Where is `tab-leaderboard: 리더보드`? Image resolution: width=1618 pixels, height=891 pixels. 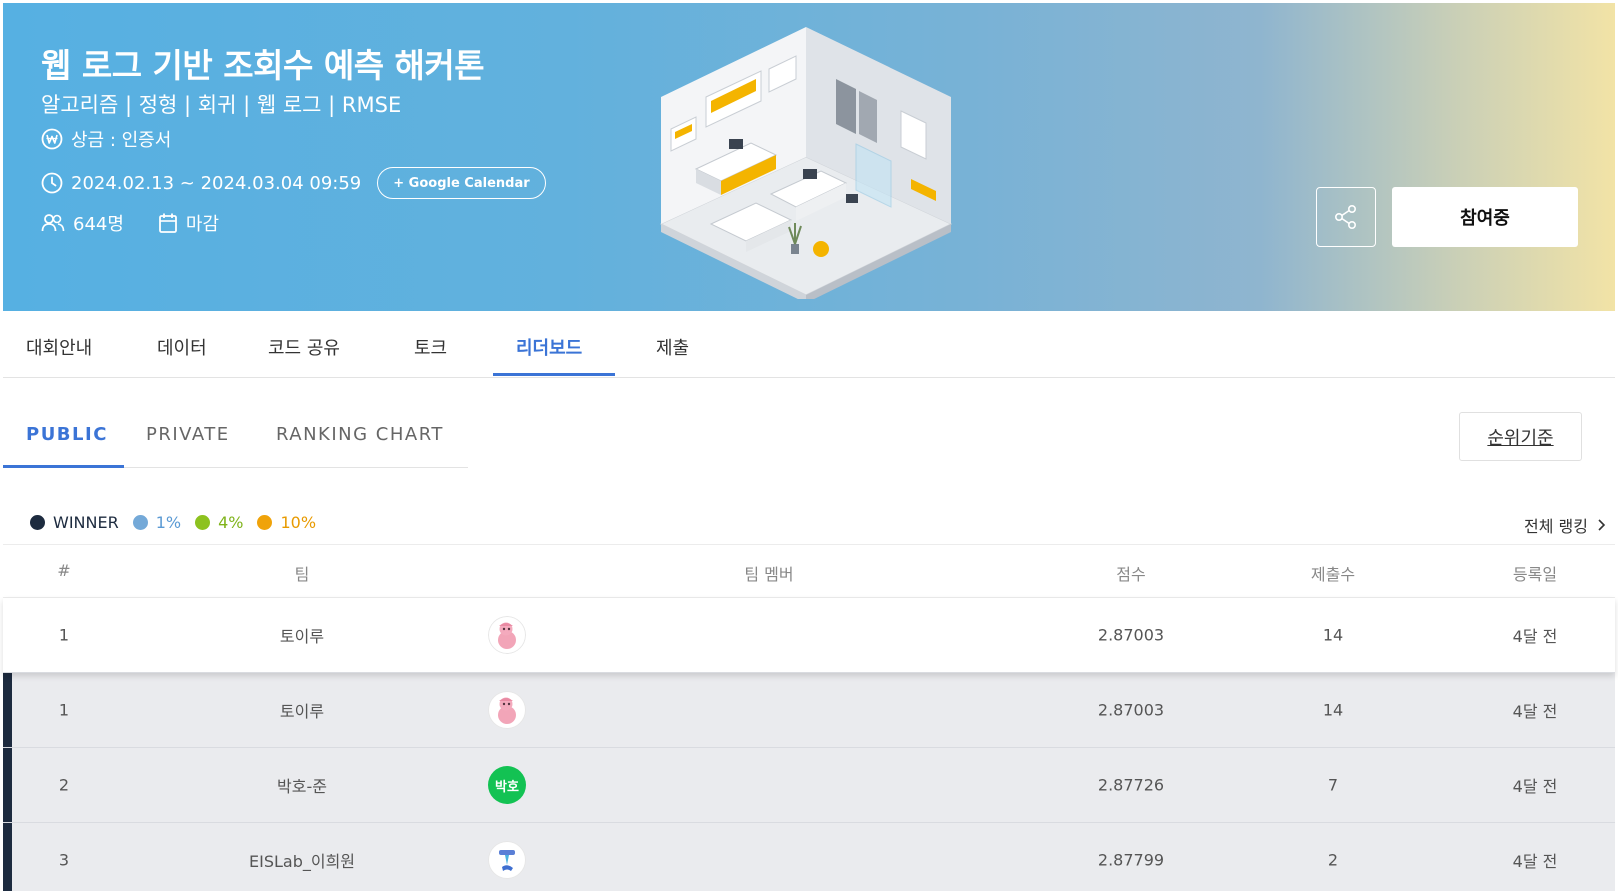
tab-leaderboard: 리더보드 is located at coordinates (549, 347).